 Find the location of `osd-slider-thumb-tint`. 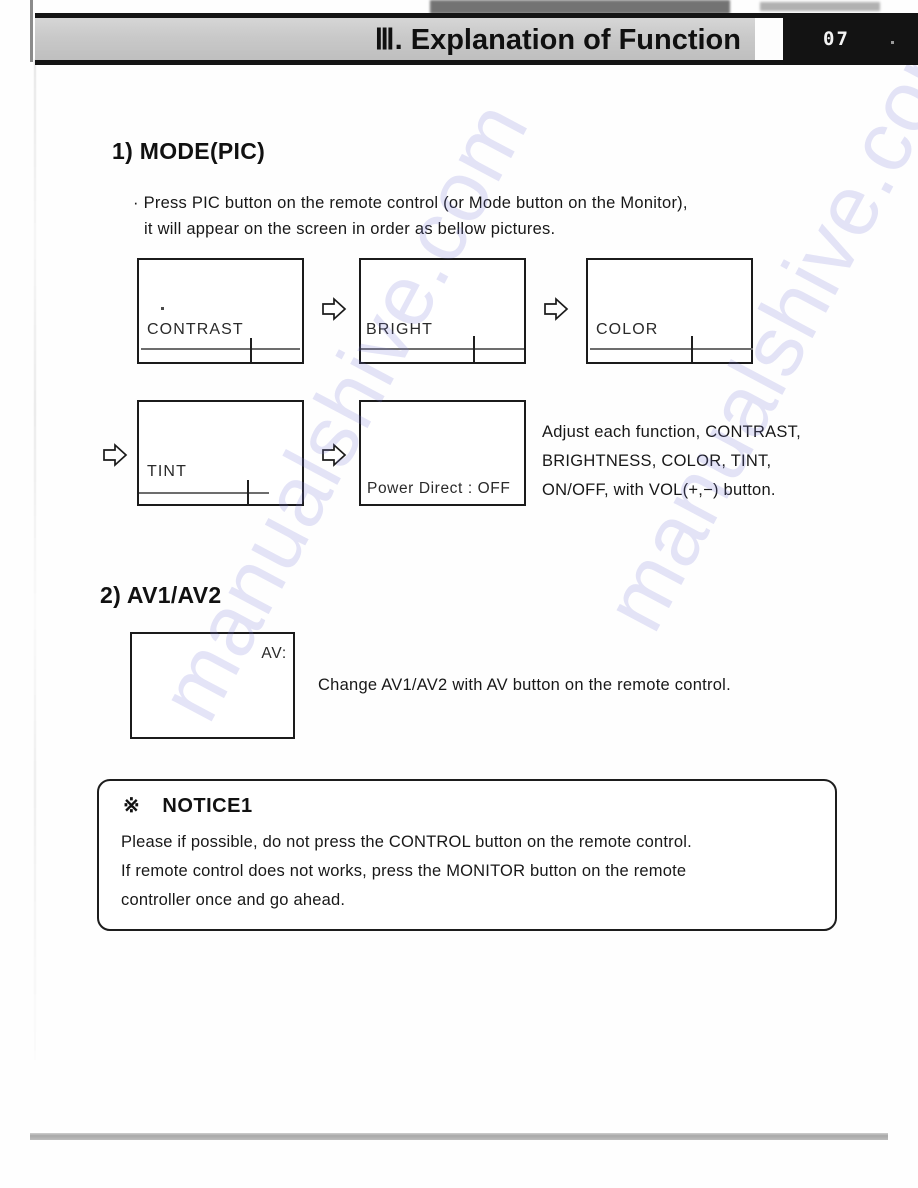

osd-slider-thumb-tint is located at coordinates (248, 493).